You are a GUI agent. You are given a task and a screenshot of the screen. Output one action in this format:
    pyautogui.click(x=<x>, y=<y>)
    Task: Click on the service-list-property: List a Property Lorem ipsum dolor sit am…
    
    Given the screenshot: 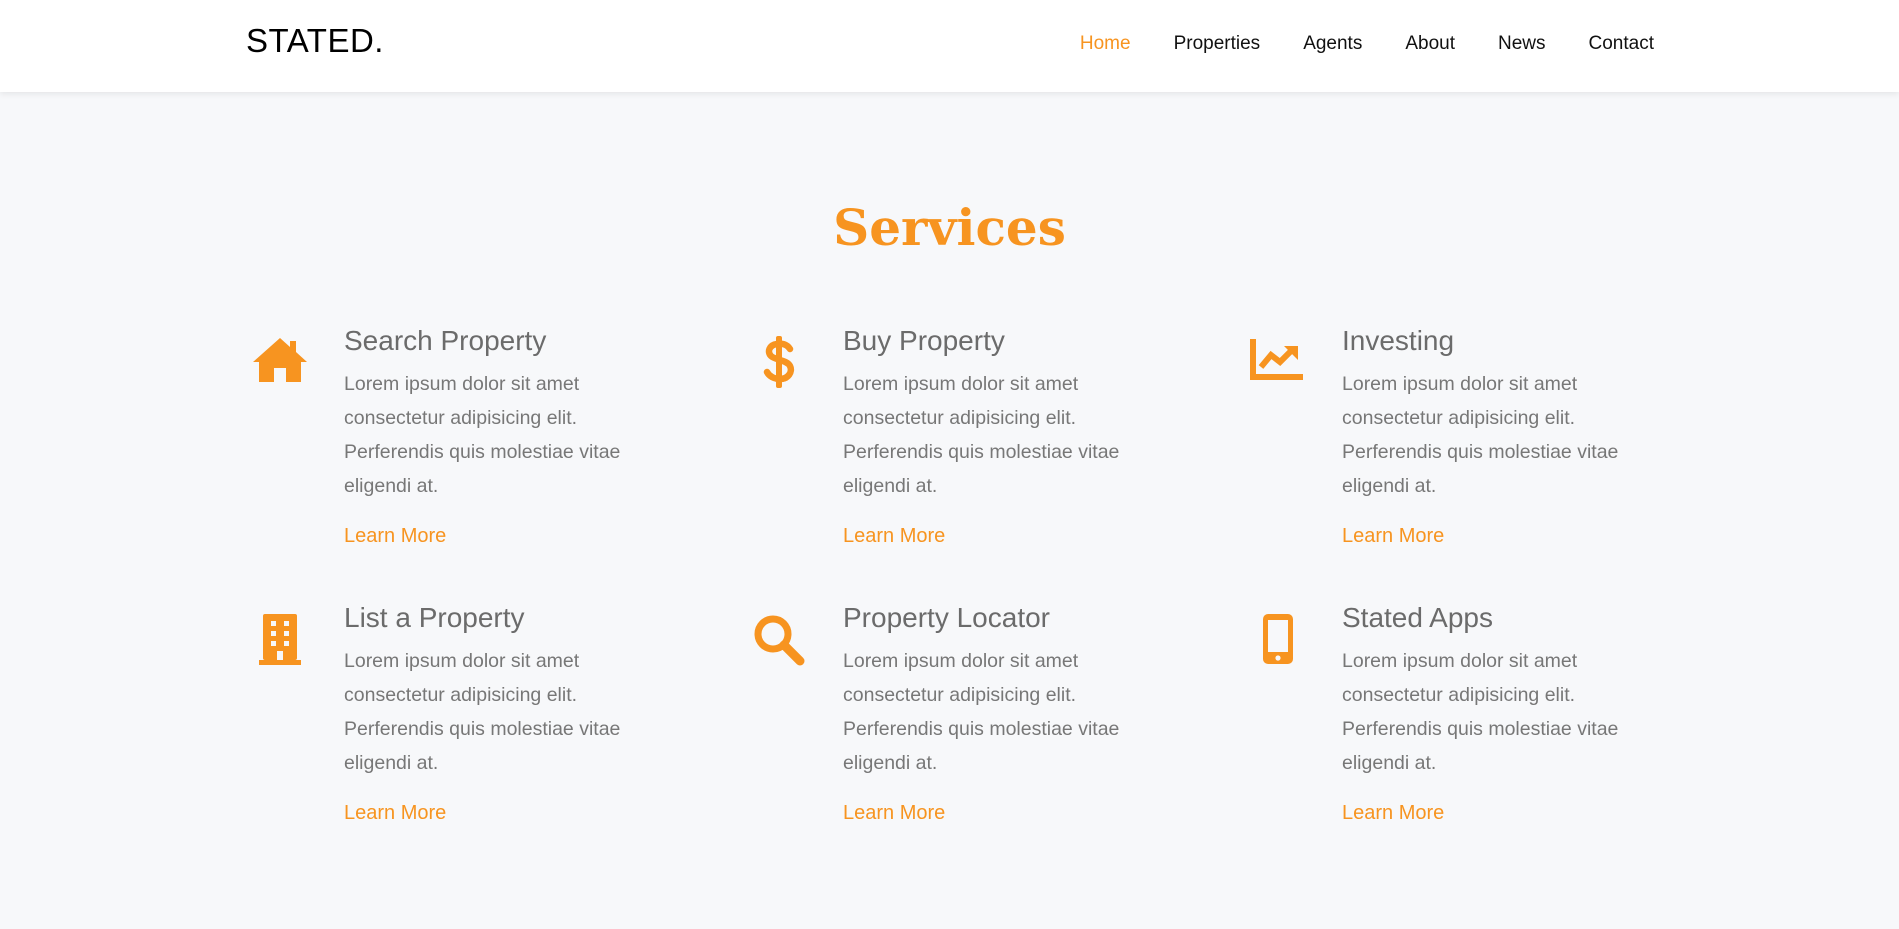 What is the action you would take?
    pyautogui.click(x=458, y=722)
    